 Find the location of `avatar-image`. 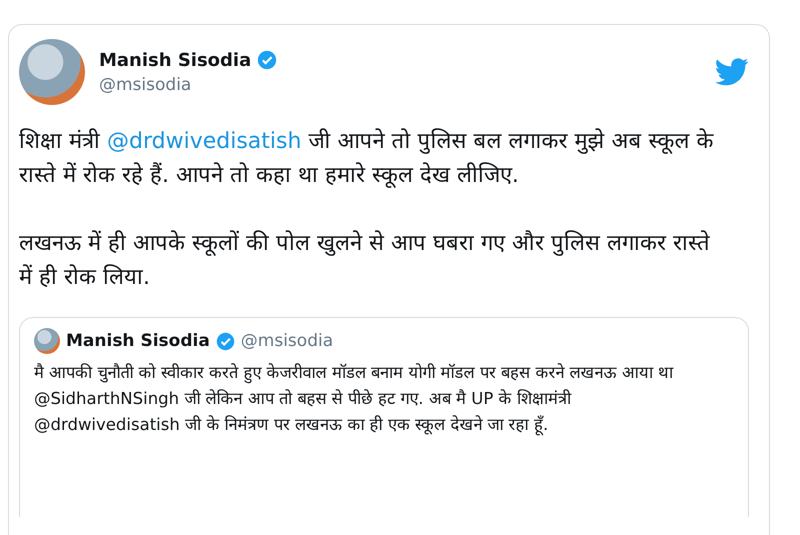

avatar-image is located at coordinates (47, 341).